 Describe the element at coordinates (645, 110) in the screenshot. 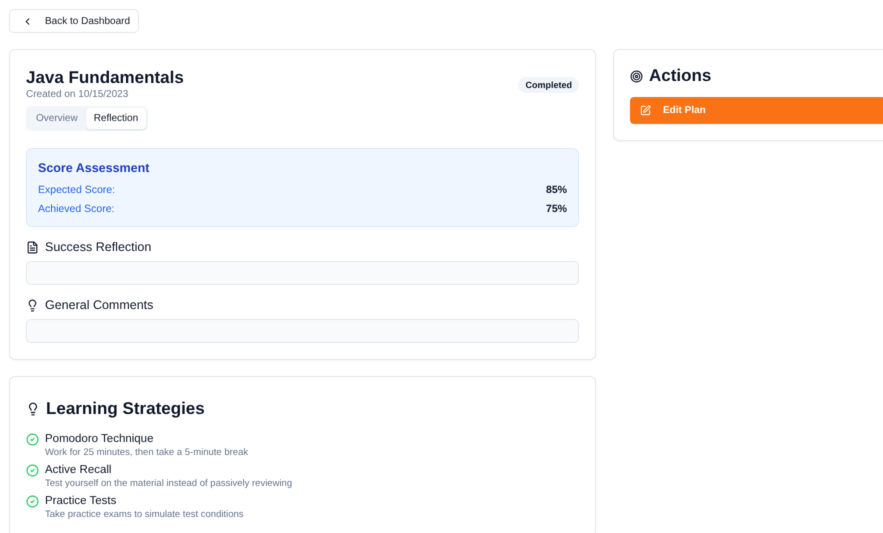

I see `edit-icon` at that location.